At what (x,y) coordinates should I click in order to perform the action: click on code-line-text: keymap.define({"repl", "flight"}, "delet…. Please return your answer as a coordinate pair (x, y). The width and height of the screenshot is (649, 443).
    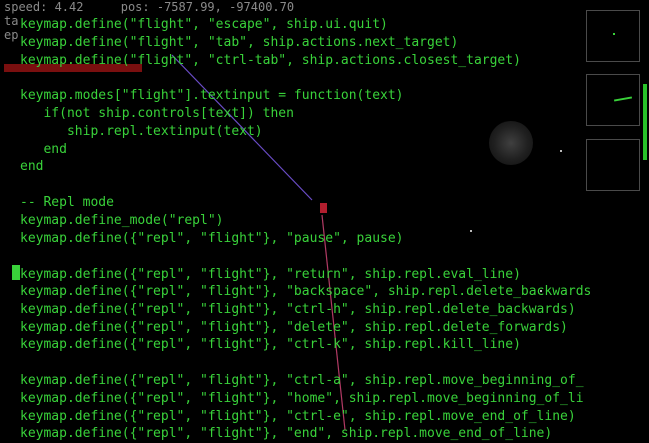
    Looking at the image, I should click on (294, 327).